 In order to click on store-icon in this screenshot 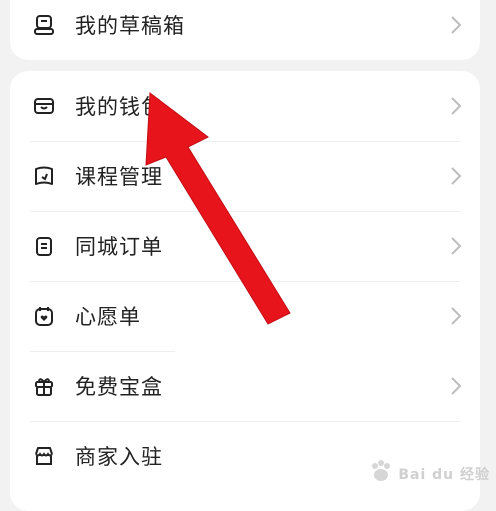, I will do `click(44, 456)`.